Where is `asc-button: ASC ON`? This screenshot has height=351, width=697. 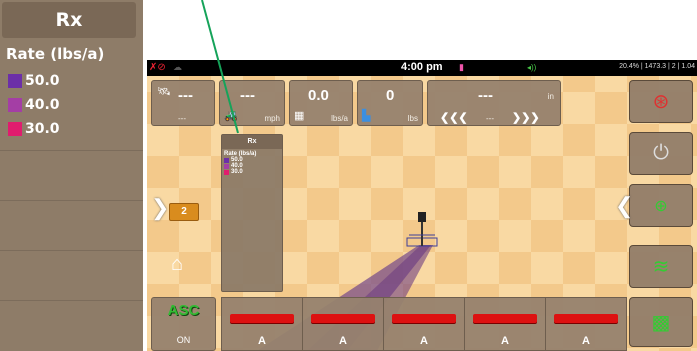
asc-button: ASC ON is located at coordinates (183, 324).